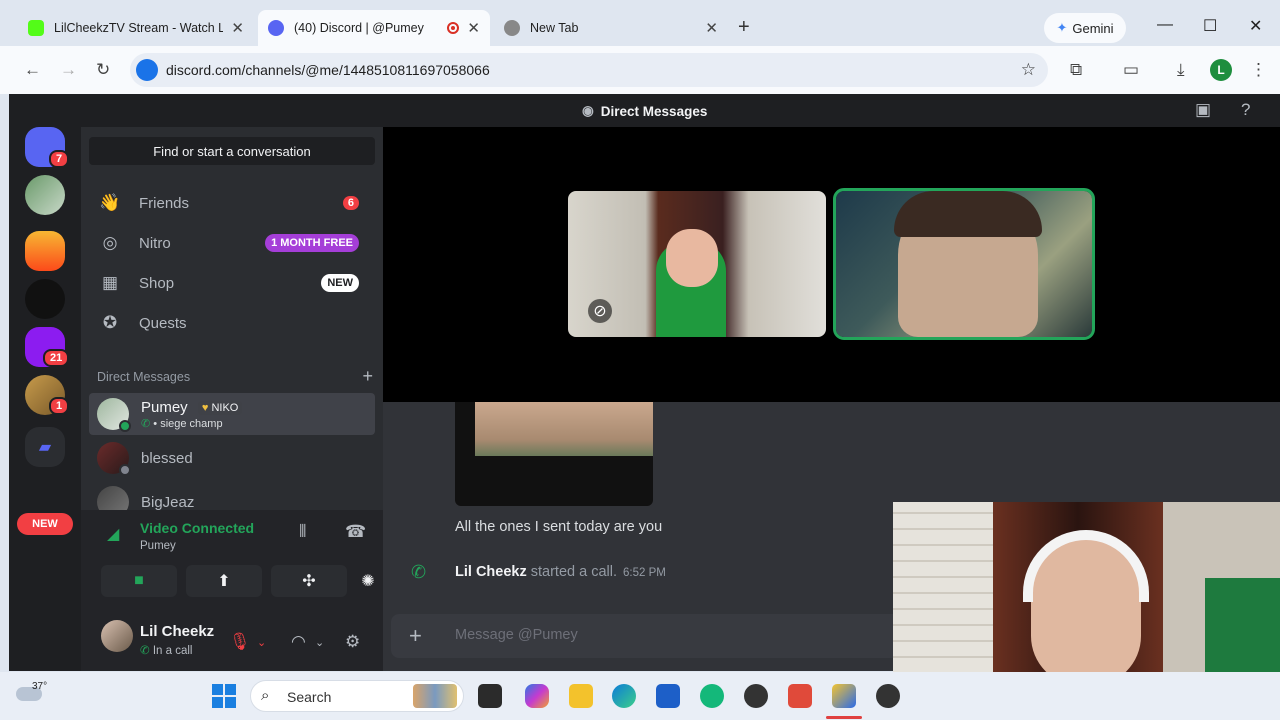 This screenshot has width=1280, height=720. I want to click on weather-temp: 37°, so click(40, 686).